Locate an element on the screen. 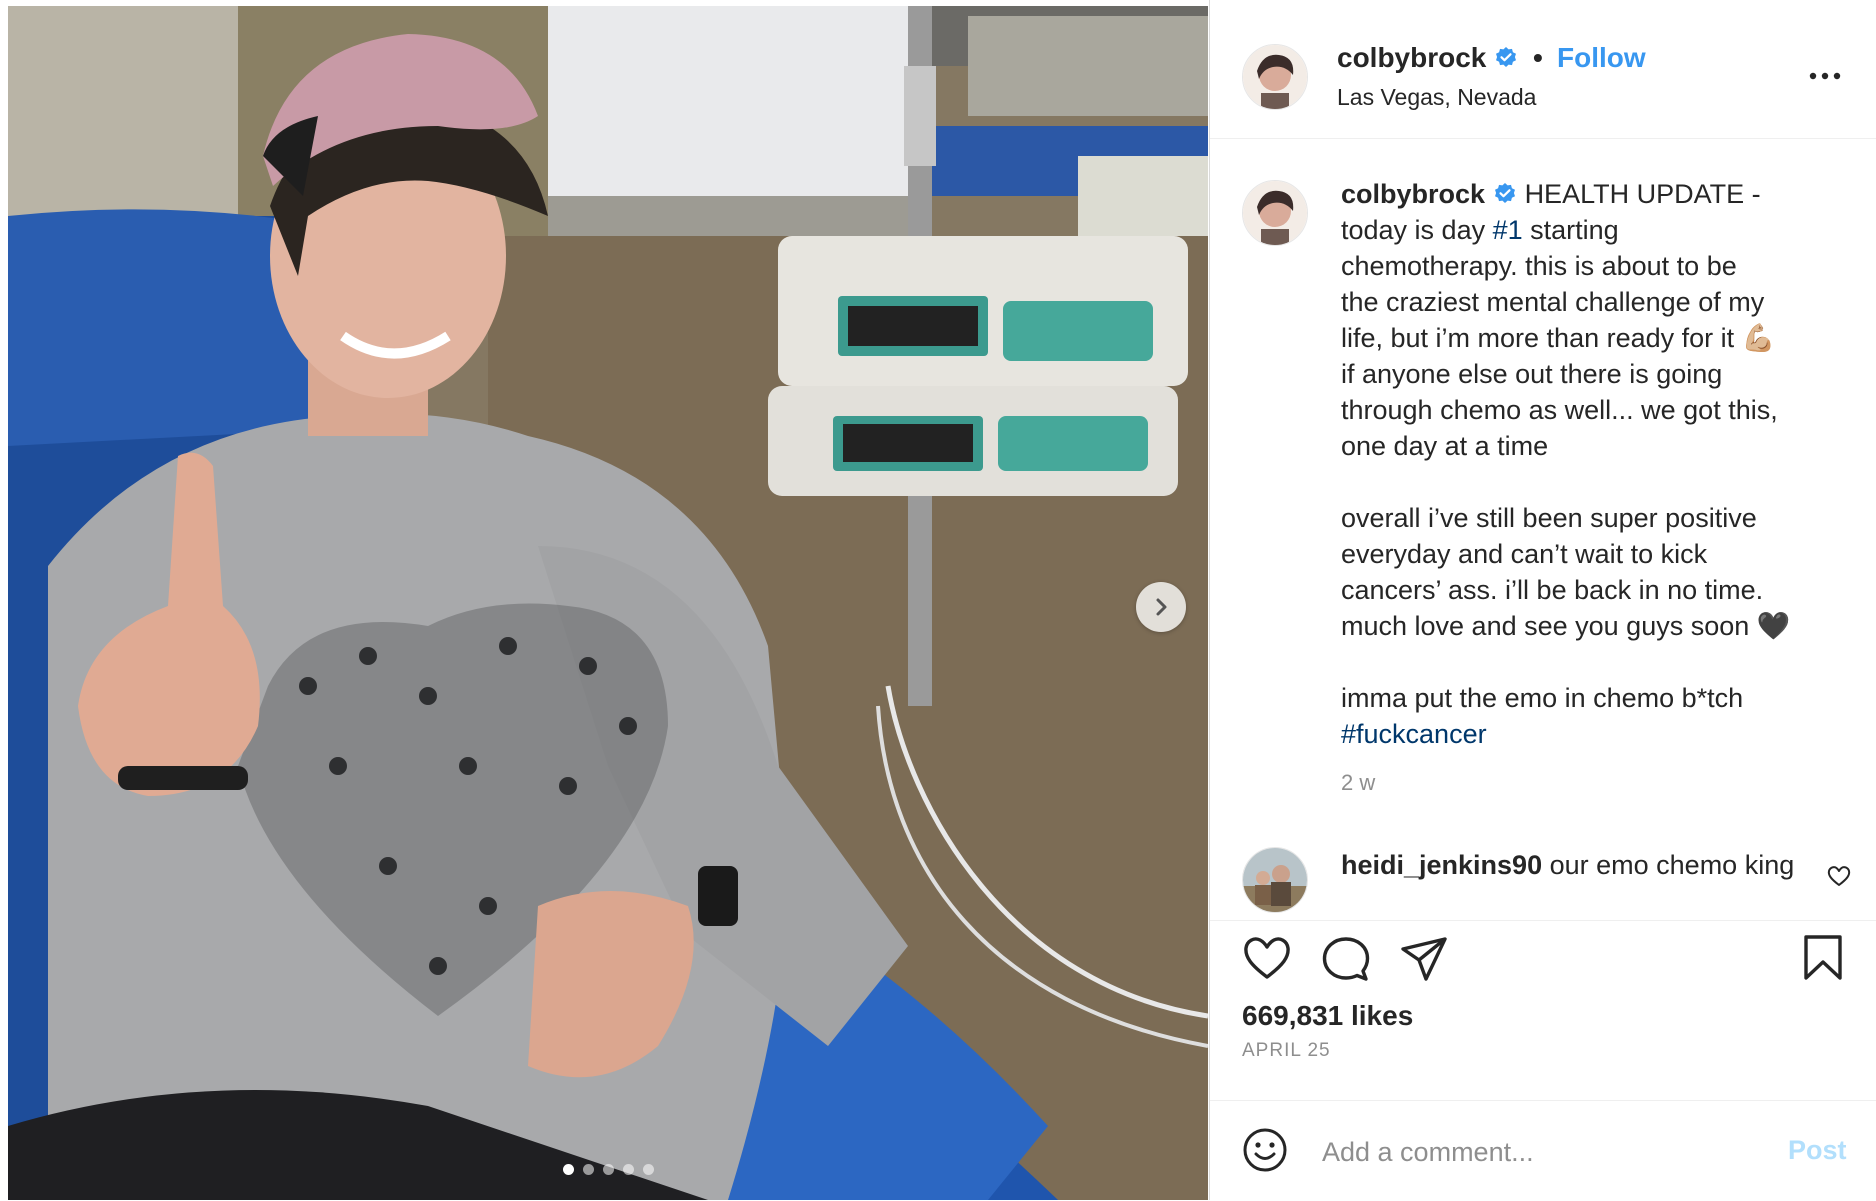 The image size is (1876, 1201). commenter-avatar is located at coordinates (1275, 880).